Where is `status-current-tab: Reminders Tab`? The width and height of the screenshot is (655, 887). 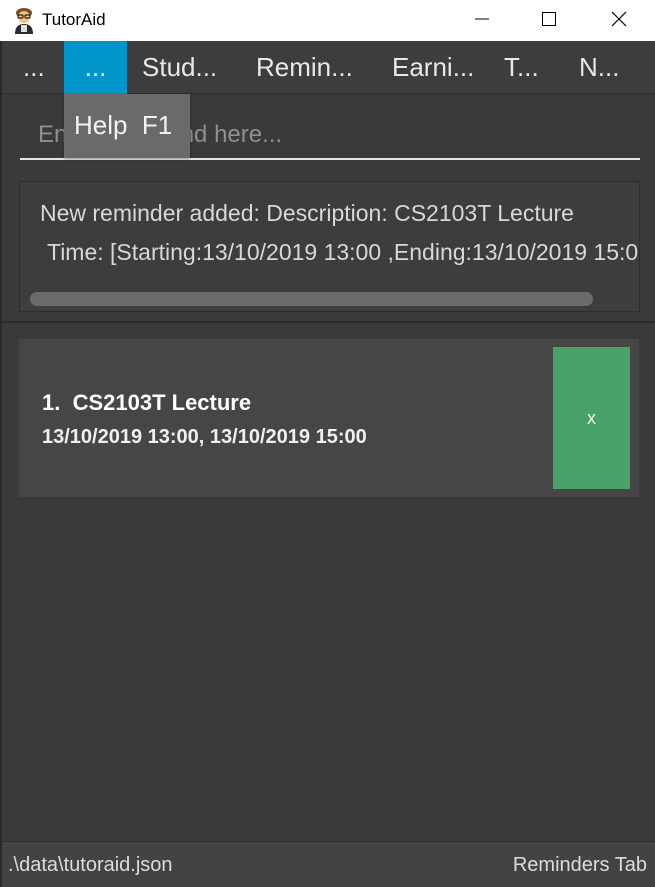
status-current-tab: Reminders Tab is located at coordinates (579, 865).